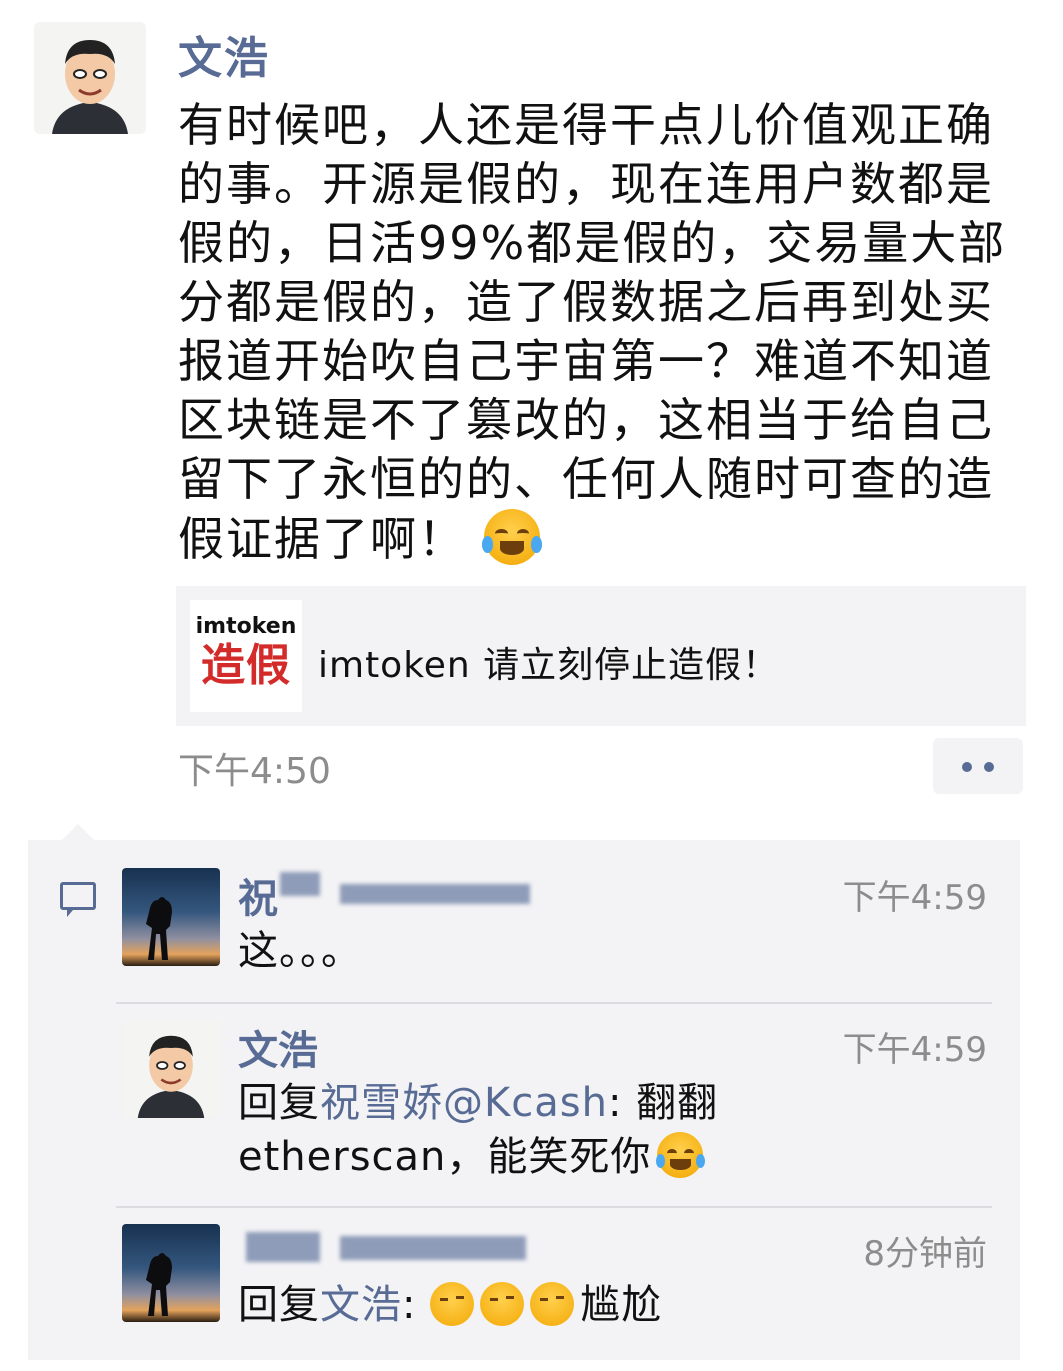 The width and height of the screenshot is (1063, 1371). What do you see at coordinates (549, 665) in the screenshot?
I see `article-title: imtoken 请立刻停止造假！` at bounding box center [549, 665].